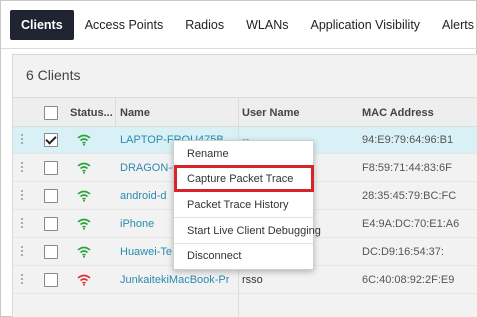  Describe the element at coordinates (247, 231) in the screenshot. I see `menu-item-start-live-client-debugging: Start Live Client Debugging` at that location.